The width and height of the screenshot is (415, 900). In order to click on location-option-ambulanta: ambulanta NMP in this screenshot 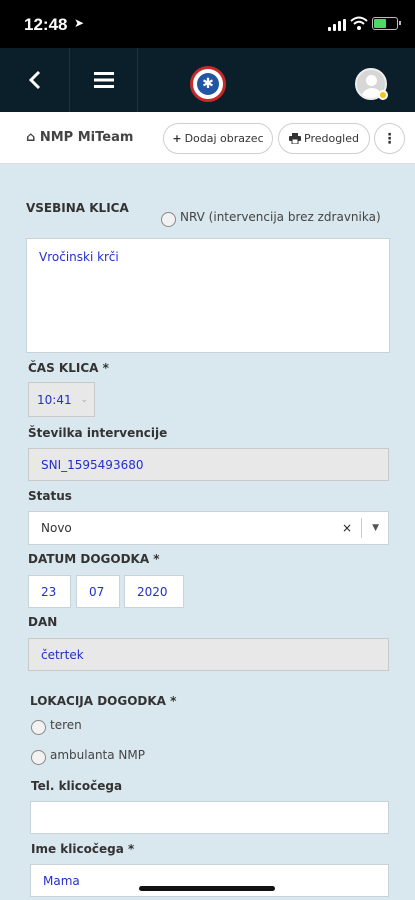, I will do `click(97, 755)`.